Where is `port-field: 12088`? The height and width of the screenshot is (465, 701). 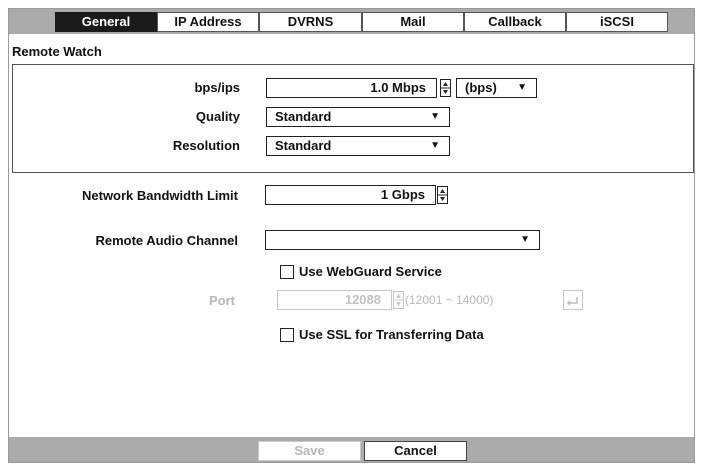 port-field: 12088 is located at coordinates (334, 300).